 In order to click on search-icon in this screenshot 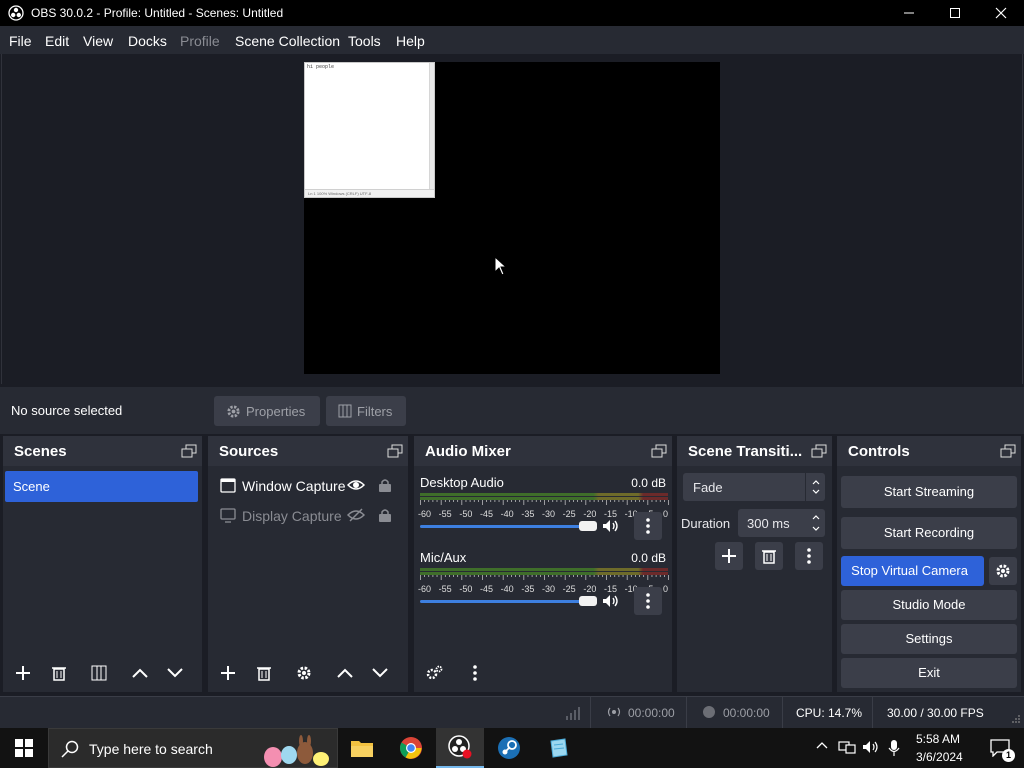, I will do `click(70, 749)`.